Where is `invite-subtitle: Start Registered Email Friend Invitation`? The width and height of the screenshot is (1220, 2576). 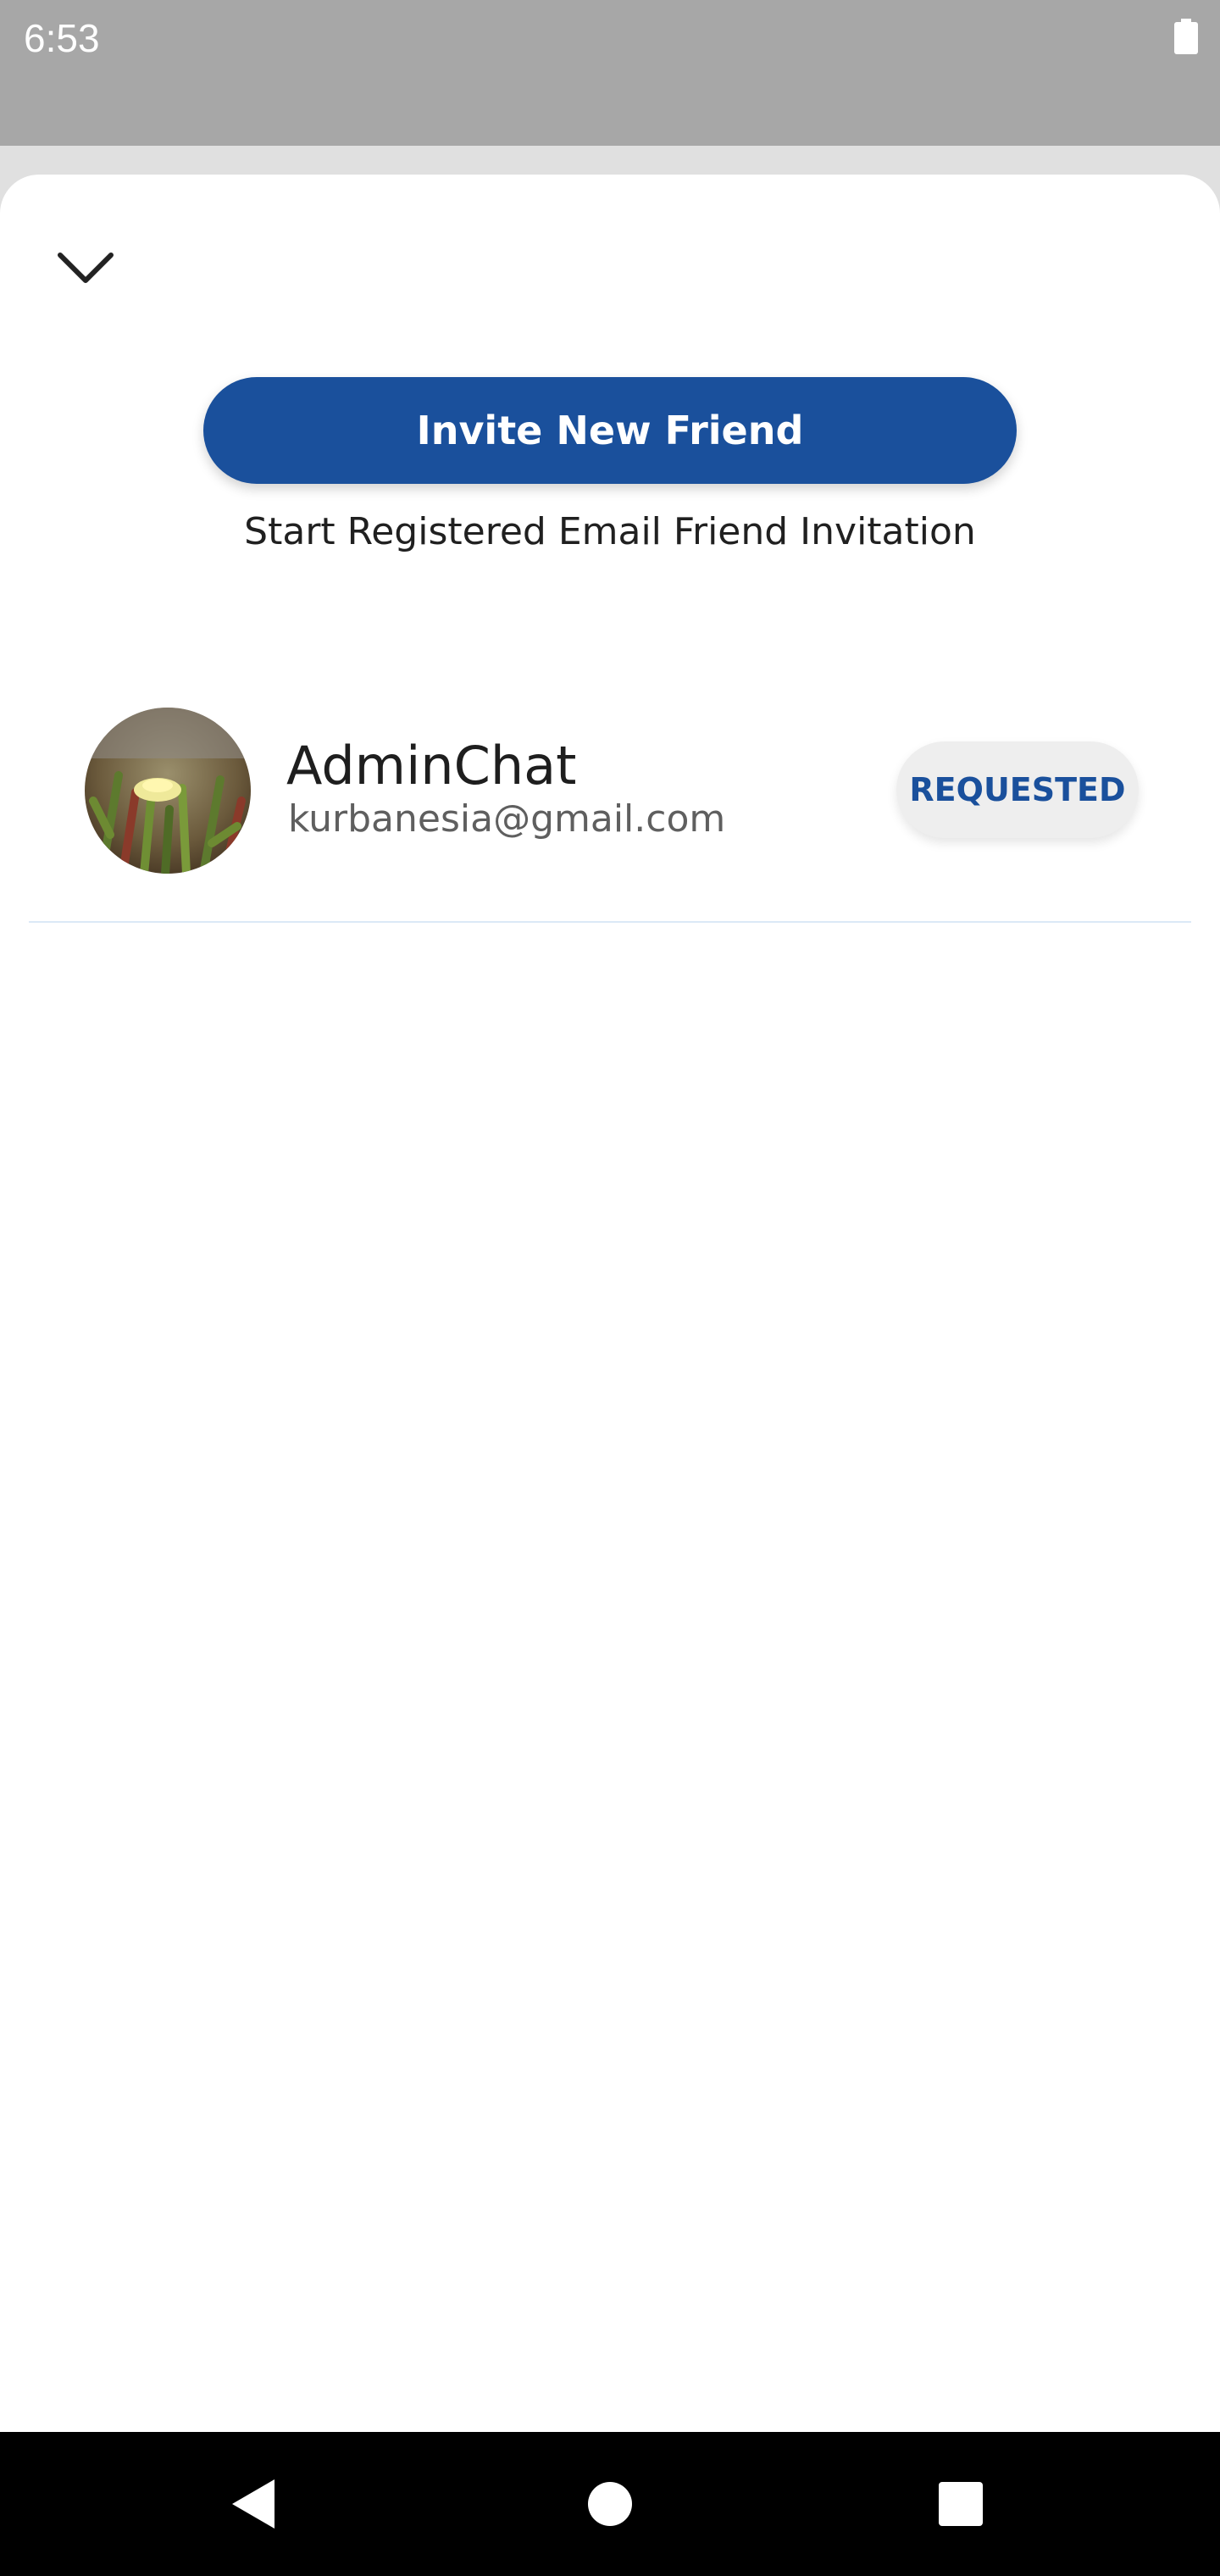
invite-subtitle: Start Registered Email Friend Invitation is located at coordinates (610, 531).